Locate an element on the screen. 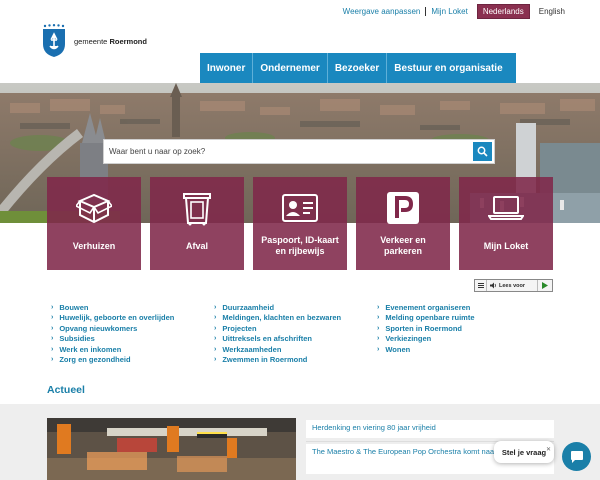 Image resolution: width=600 pixels, height=480 pixels. link-werkzaamheden: › Werkzaamheden is located at coordinates (277, 350).